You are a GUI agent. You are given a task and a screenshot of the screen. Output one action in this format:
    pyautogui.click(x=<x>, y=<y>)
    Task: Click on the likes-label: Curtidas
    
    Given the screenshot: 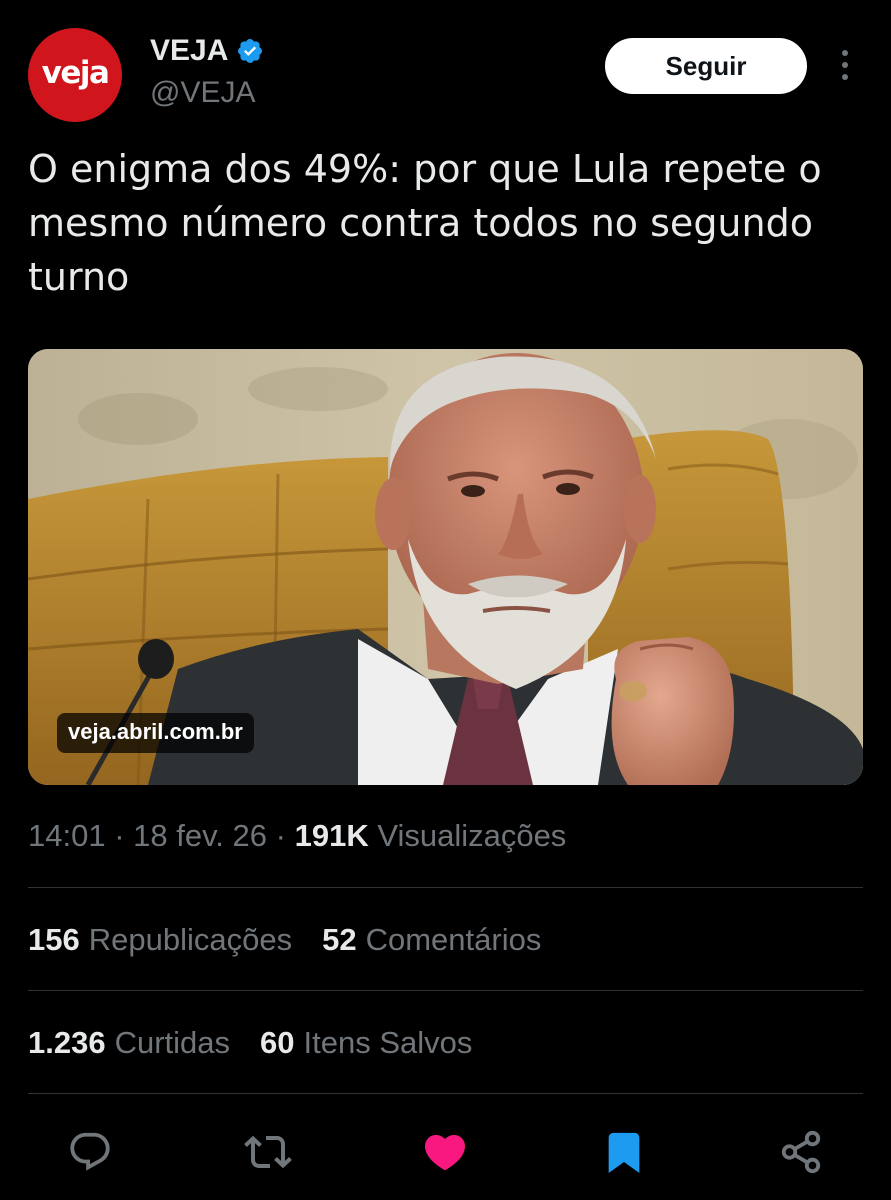 What is the action you would take?
    pyautogui.click(x=172, y=1042)
    